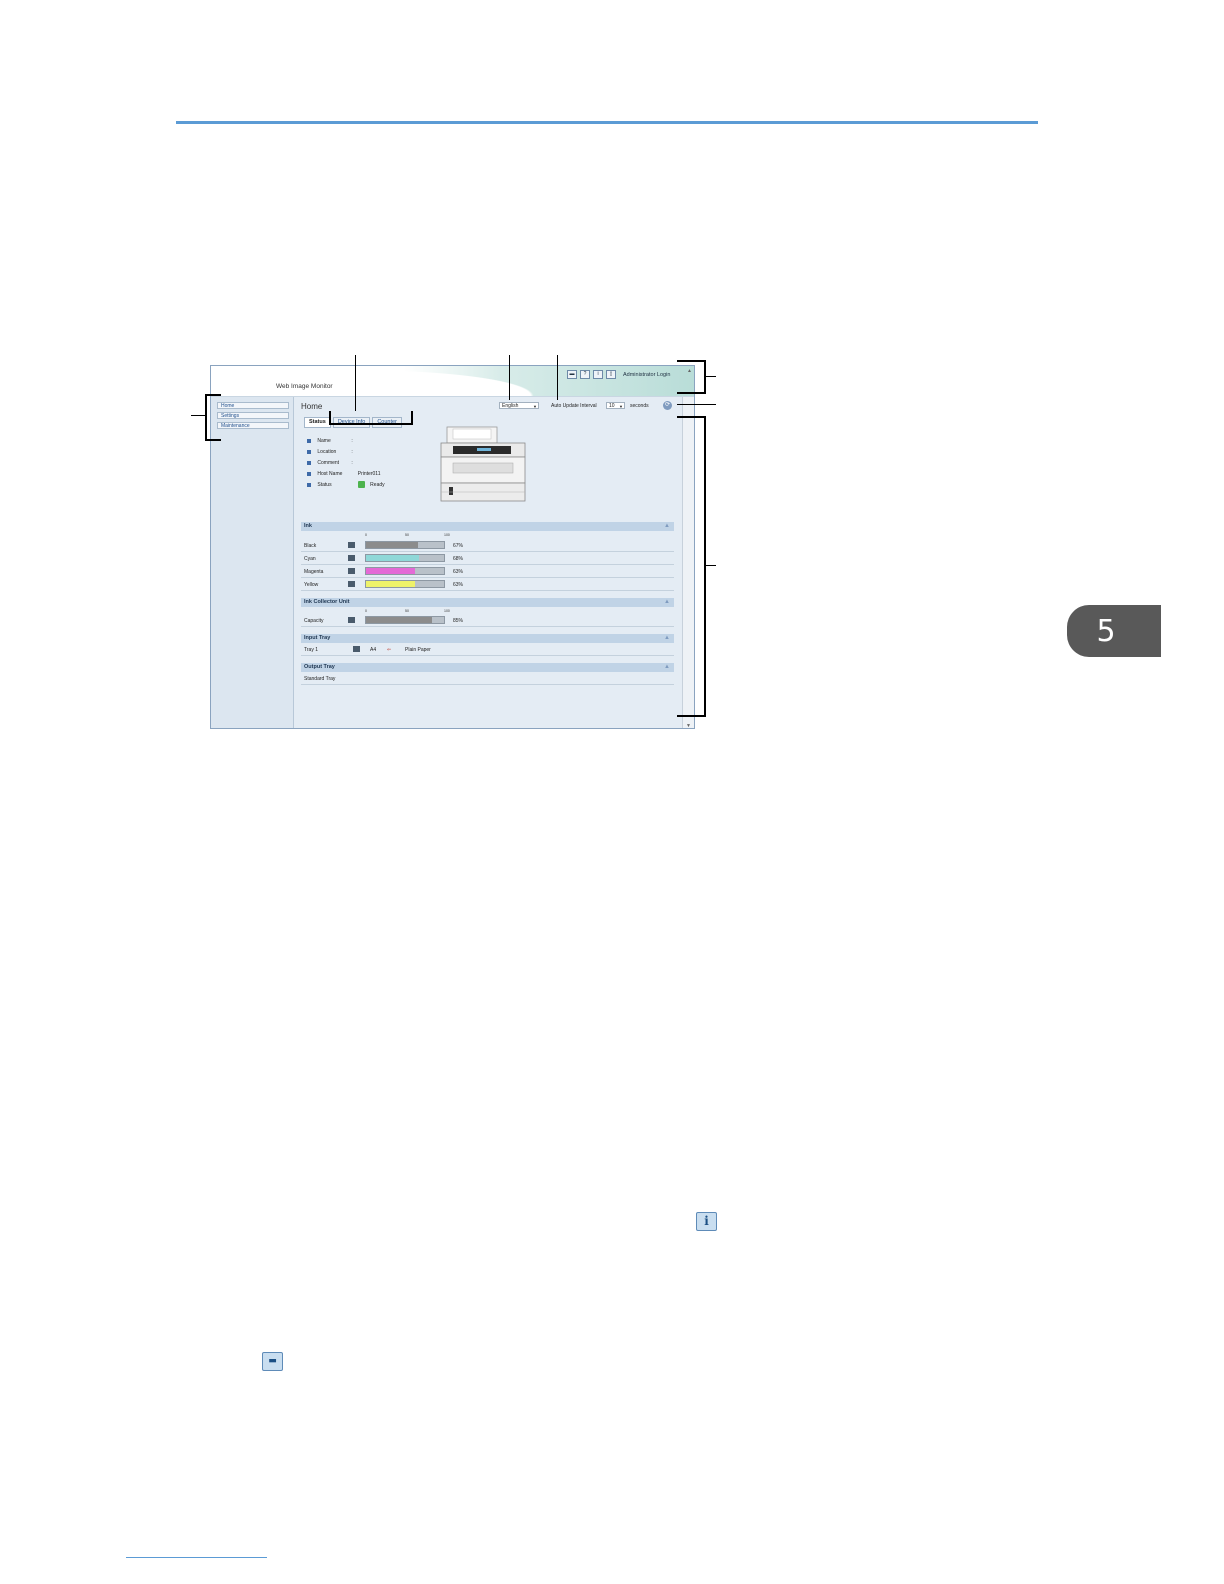  I want to click on scroll-down-arrow-icon: ▼, so click(688, 725).